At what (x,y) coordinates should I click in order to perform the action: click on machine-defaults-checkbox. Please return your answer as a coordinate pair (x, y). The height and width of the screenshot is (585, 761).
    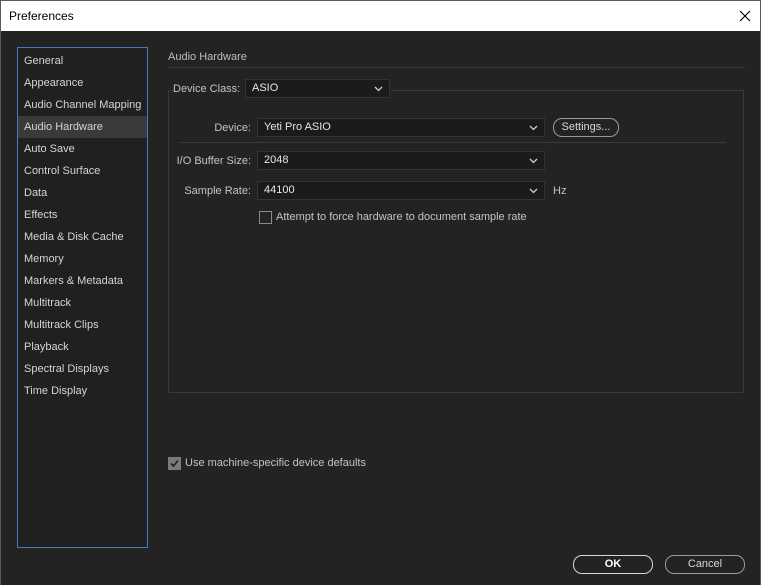
    Looking at the image, I should click on (174, 463).